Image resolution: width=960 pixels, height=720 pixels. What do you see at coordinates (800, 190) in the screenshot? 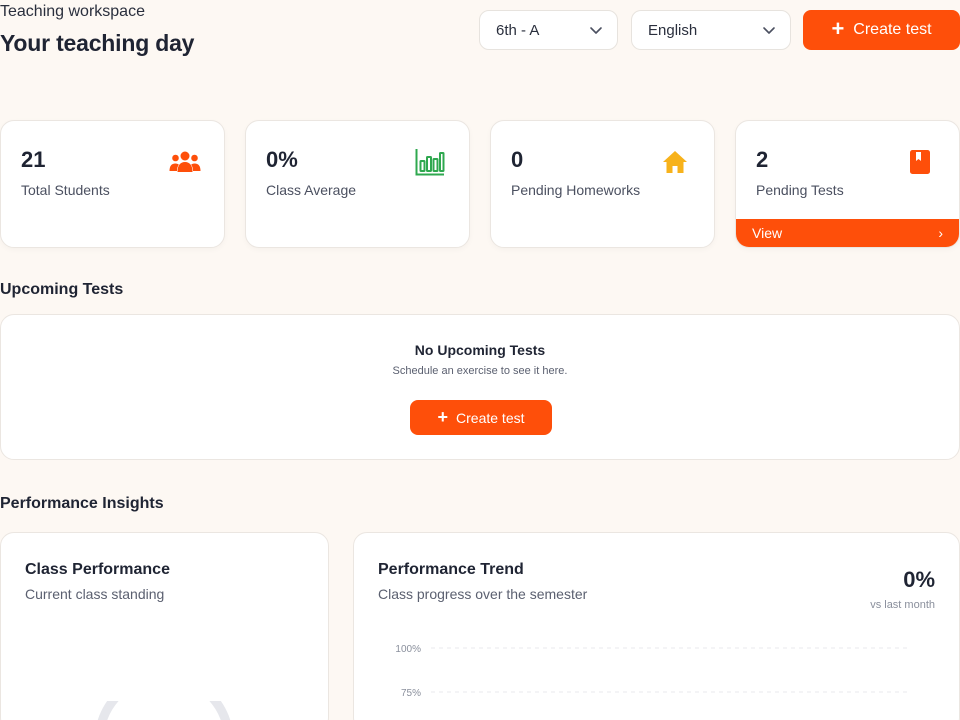
I see `stat-label: Pending Tests` at bounding box center [800, 190].